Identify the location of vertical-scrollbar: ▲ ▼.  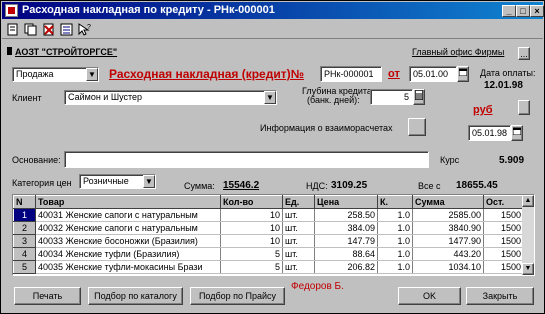
(528, 235).